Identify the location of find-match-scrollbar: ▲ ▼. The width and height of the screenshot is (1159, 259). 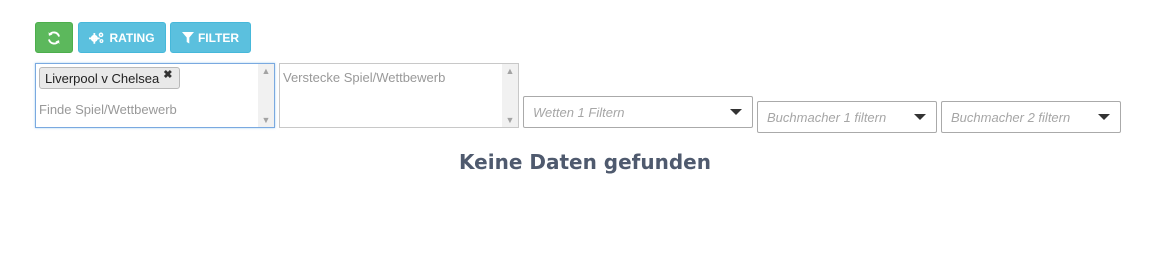
(266, 95).